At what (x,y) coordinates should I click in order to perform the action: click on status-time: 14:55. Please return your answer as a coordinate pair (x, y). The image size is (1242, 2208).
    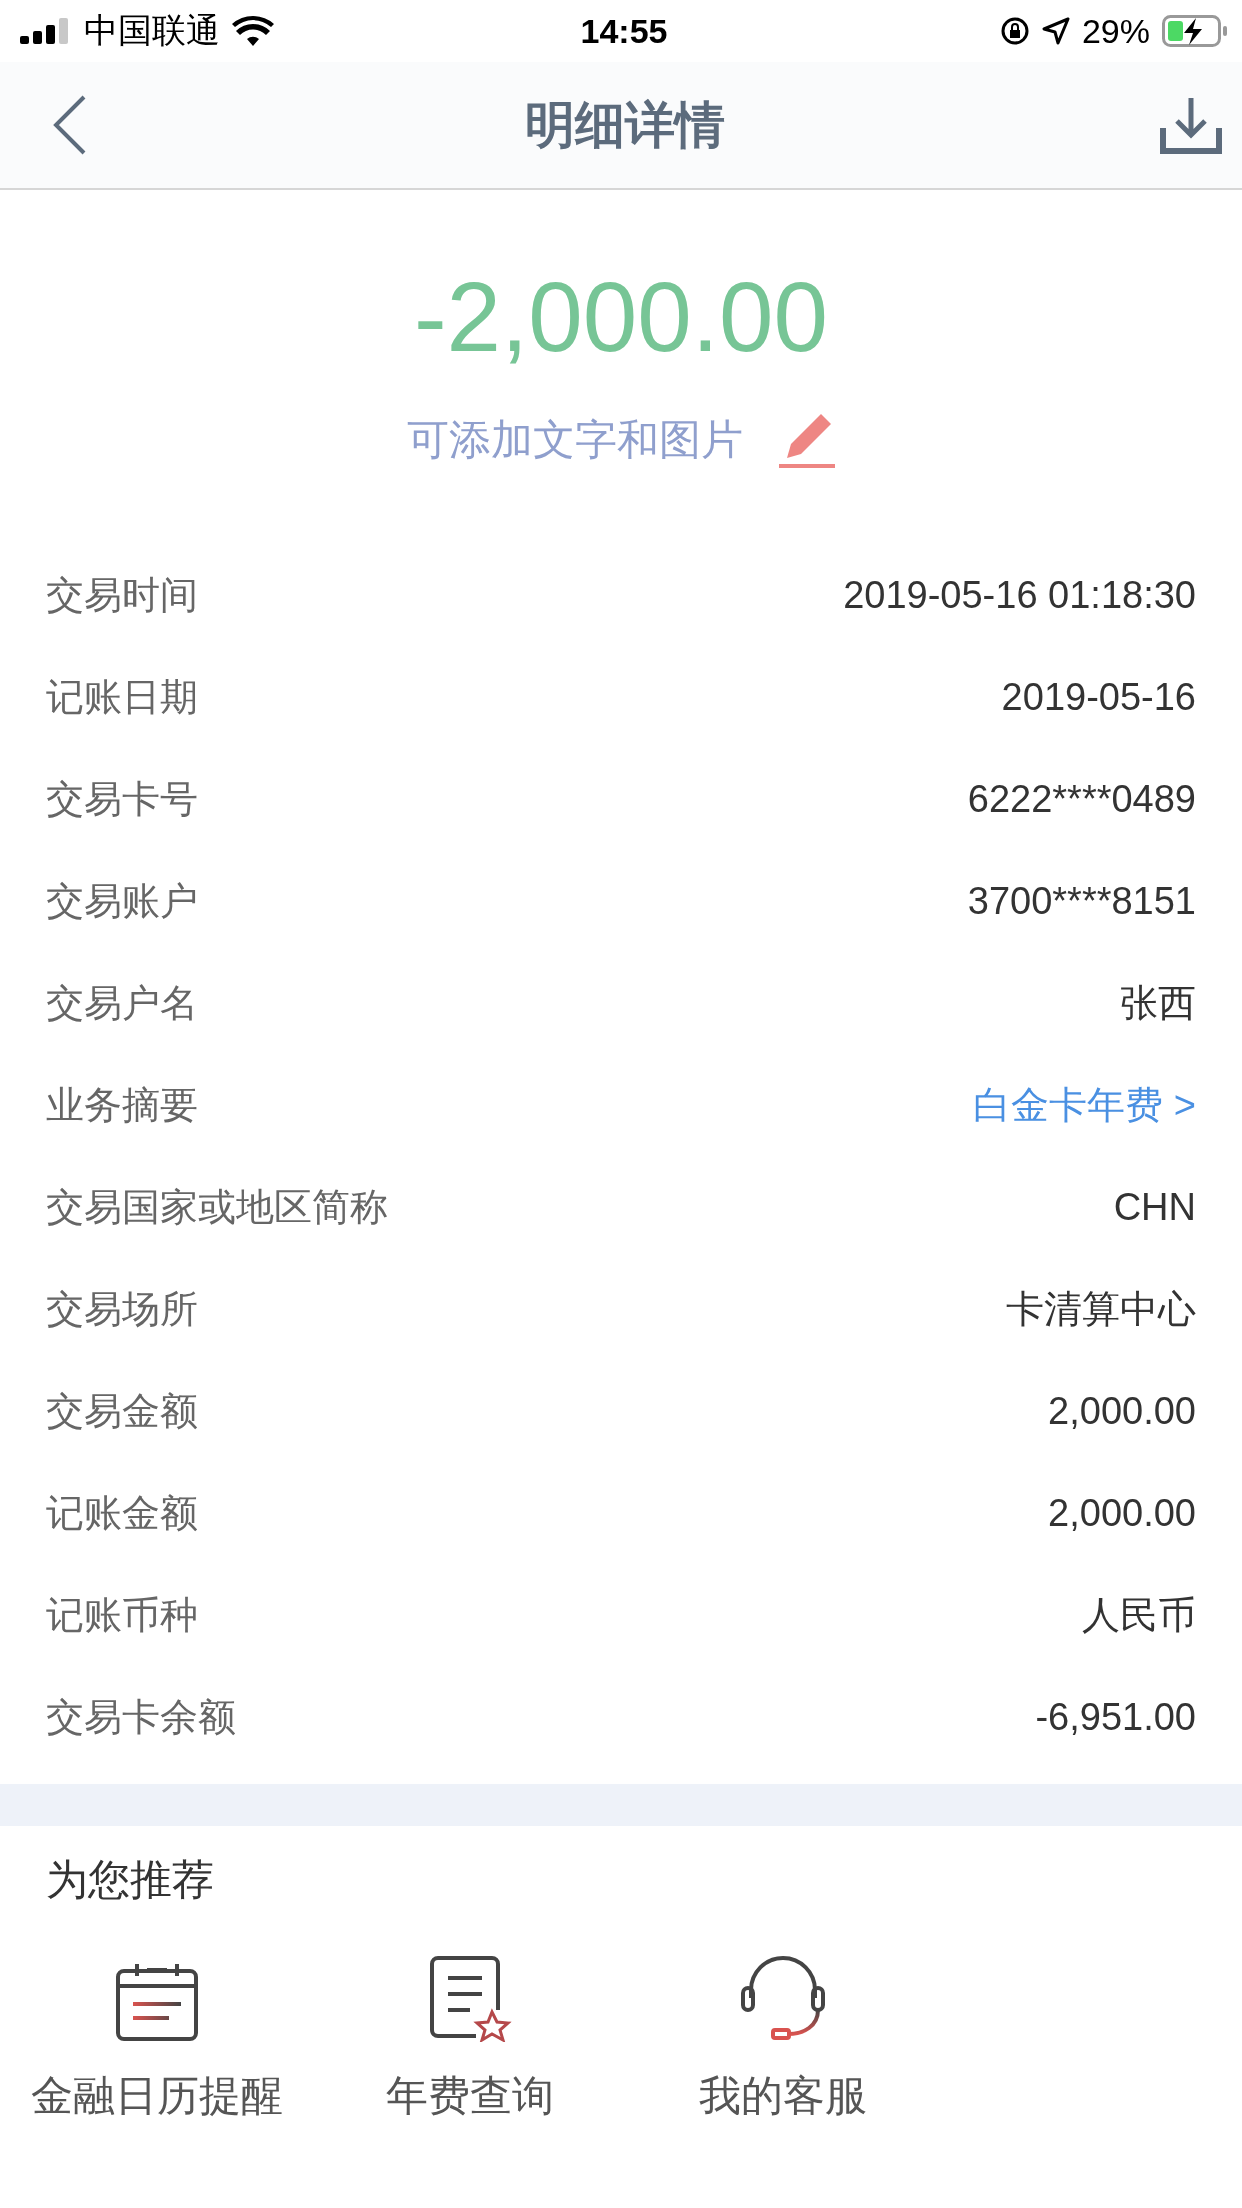
    Looking at the image, I should click on (624, 31).